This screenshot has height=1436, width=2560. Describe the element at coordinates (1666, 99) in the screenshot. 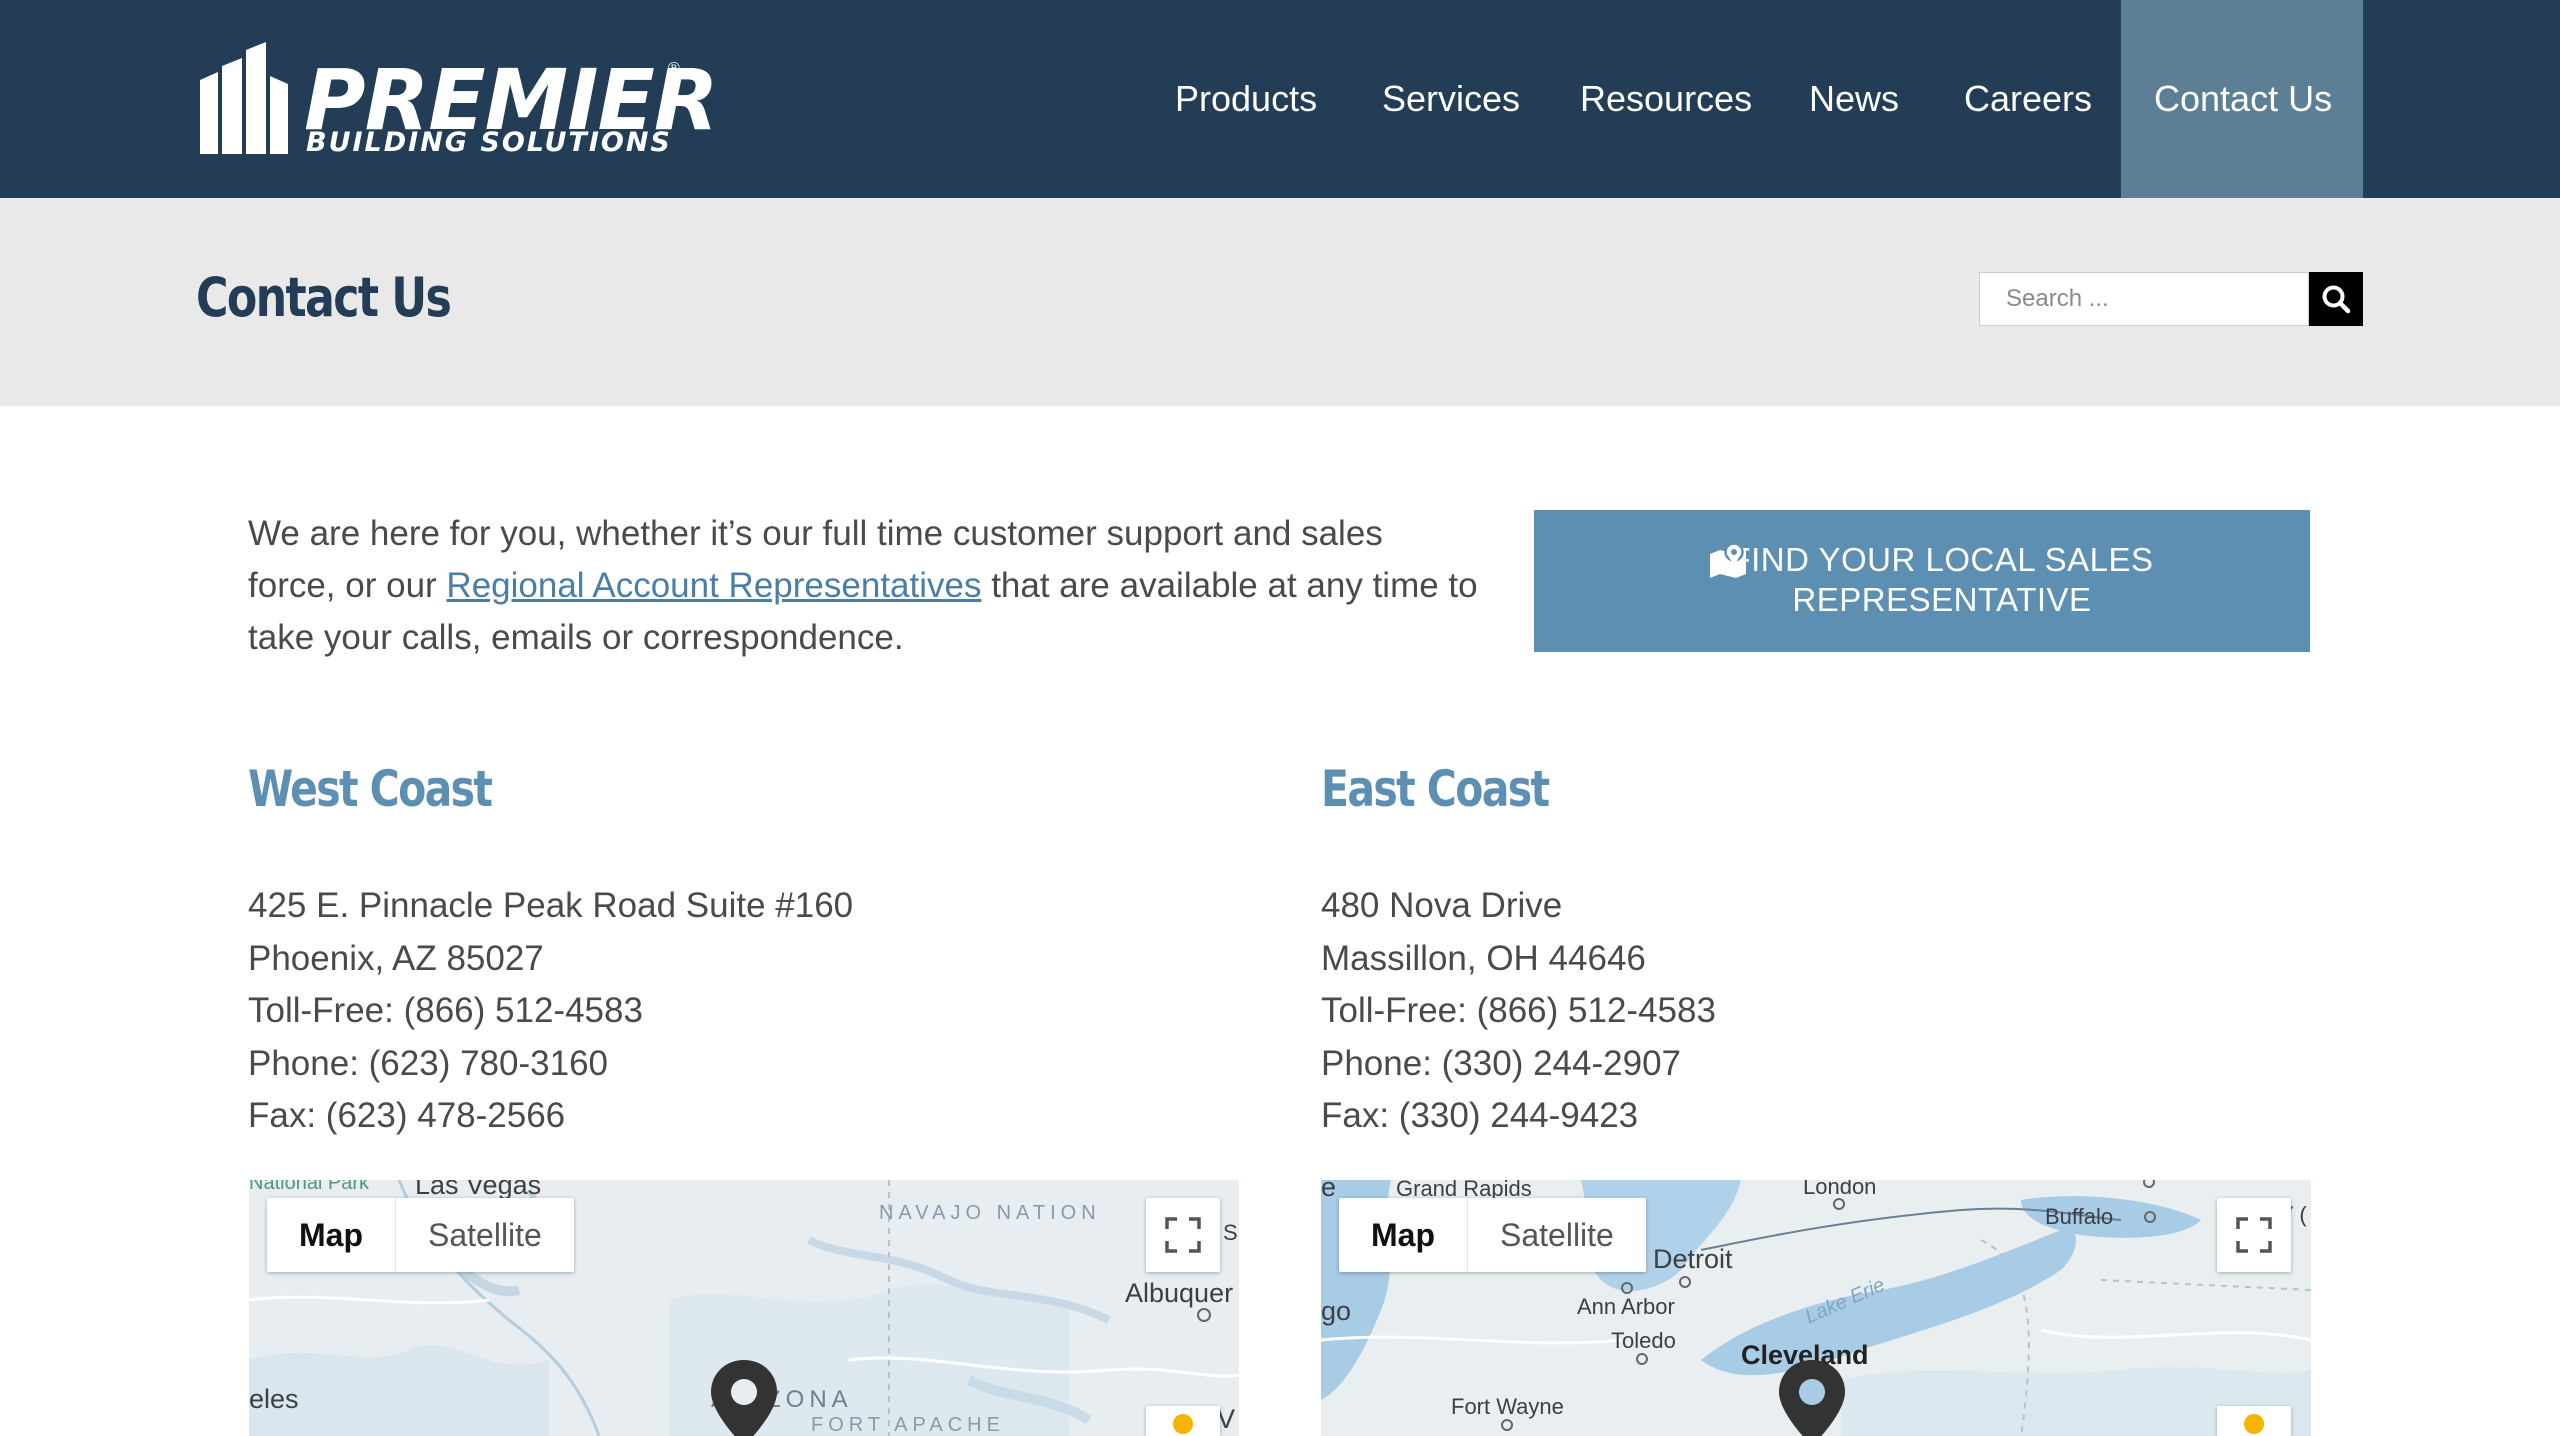

I see `nav-resources: Resources` at that location.